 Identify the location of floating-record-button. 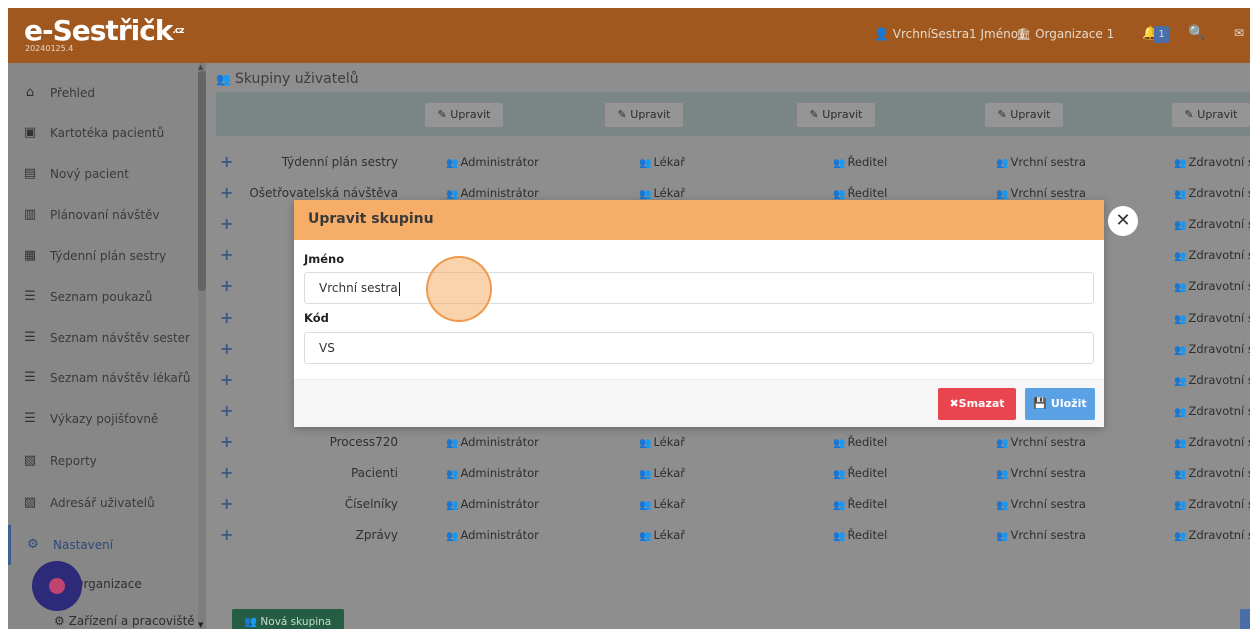
(57, 586).